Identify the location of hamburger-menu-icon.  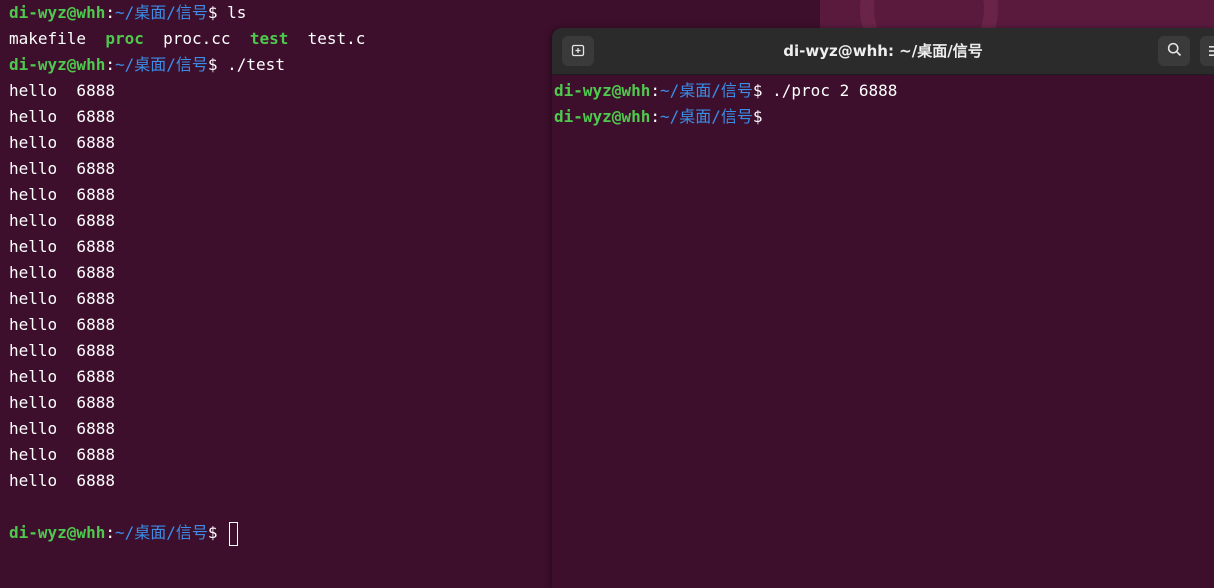
(1211, 51).